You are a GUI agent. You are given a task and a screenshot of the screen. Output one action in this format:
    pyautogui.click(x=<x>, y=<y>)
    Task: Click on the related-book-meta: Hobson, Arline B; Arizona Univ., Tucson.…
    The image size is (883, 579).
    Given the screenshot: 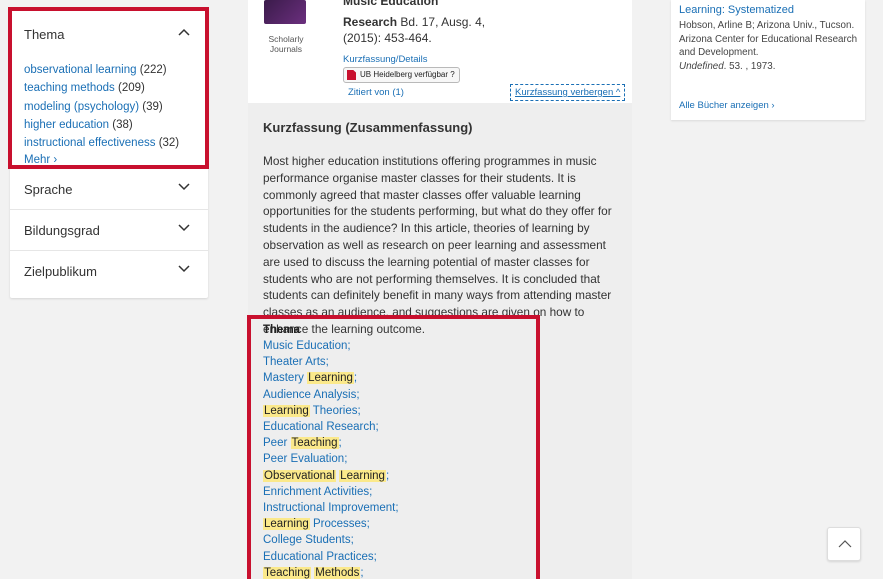 What is the action you would take?
    pyautogui.click(x=768, y=46)
    